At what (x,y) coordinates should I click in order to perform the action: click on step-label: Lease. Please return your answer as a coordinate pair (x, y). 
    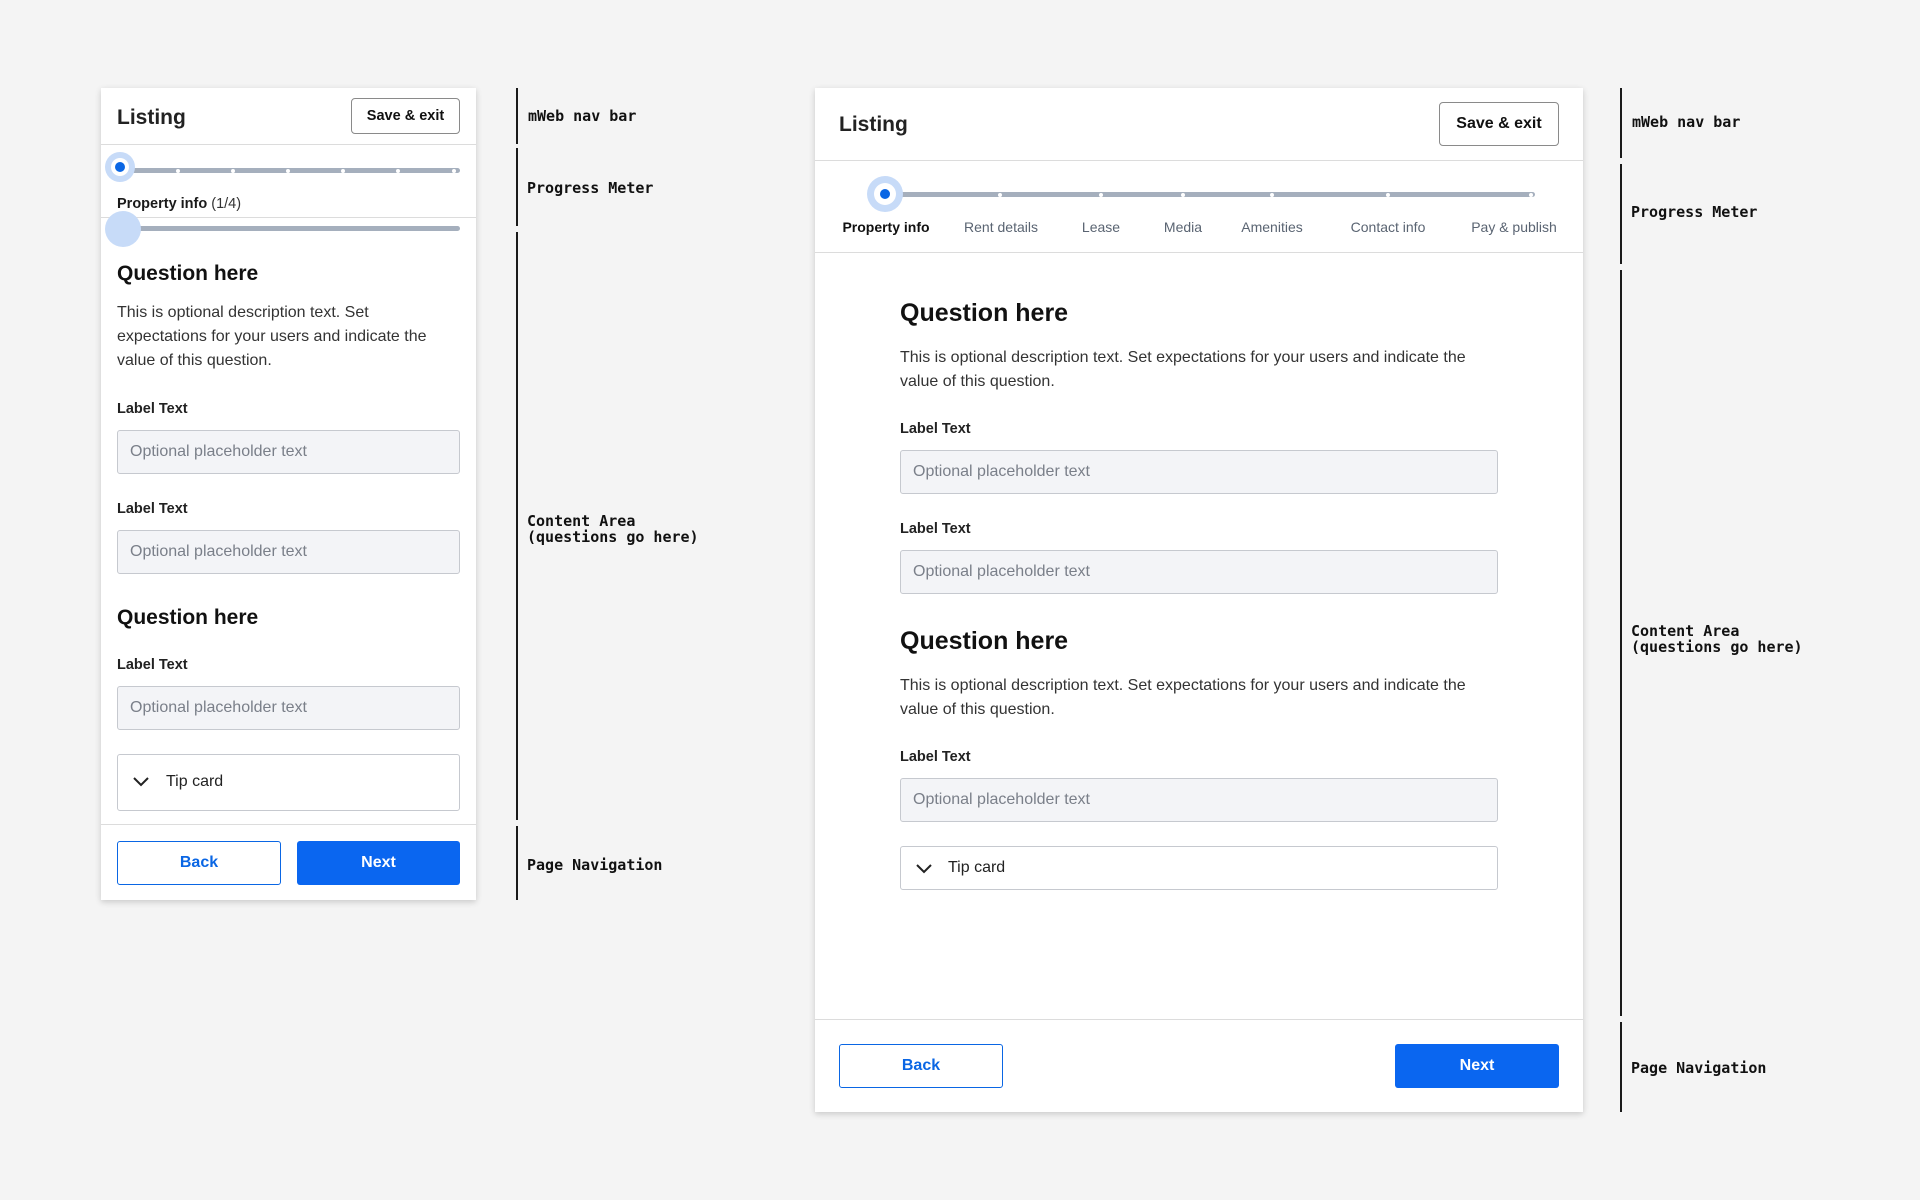
    Looking at the image, I should click on (1101, 227).